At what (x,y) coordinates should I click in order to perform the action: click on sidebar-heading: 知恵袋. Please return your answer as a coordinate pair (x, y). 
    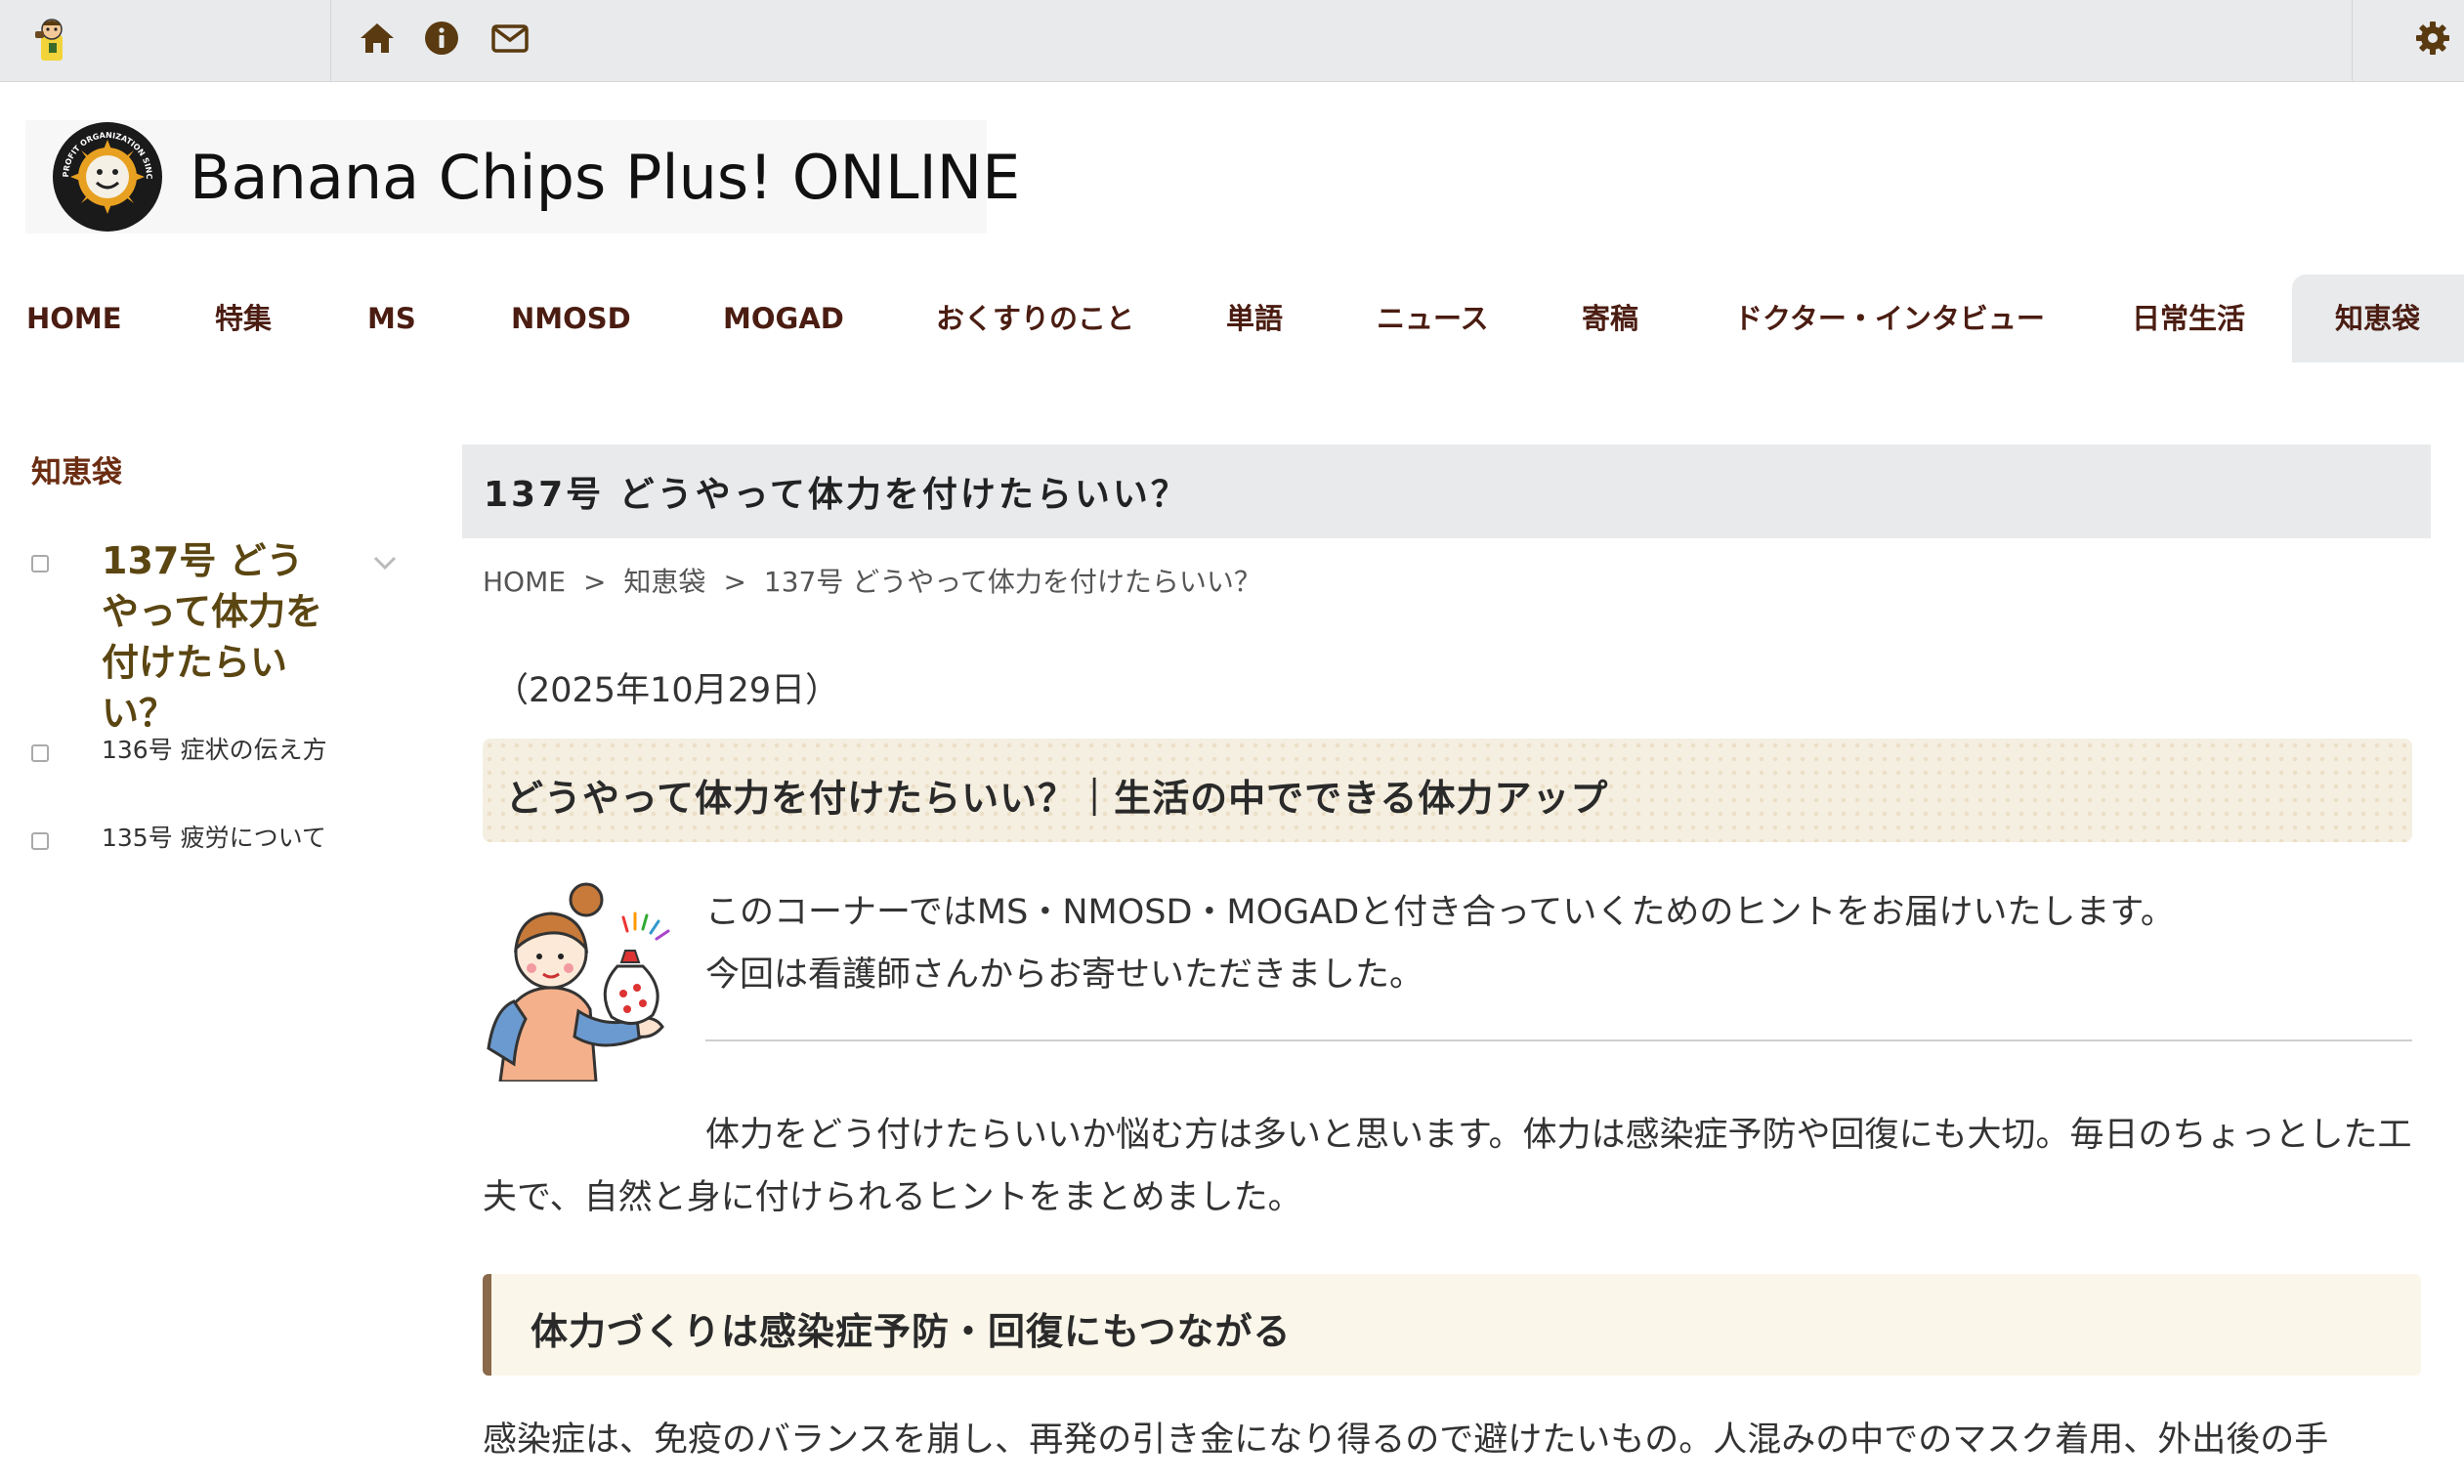
    Looking at the image, I should click on (76, 469).